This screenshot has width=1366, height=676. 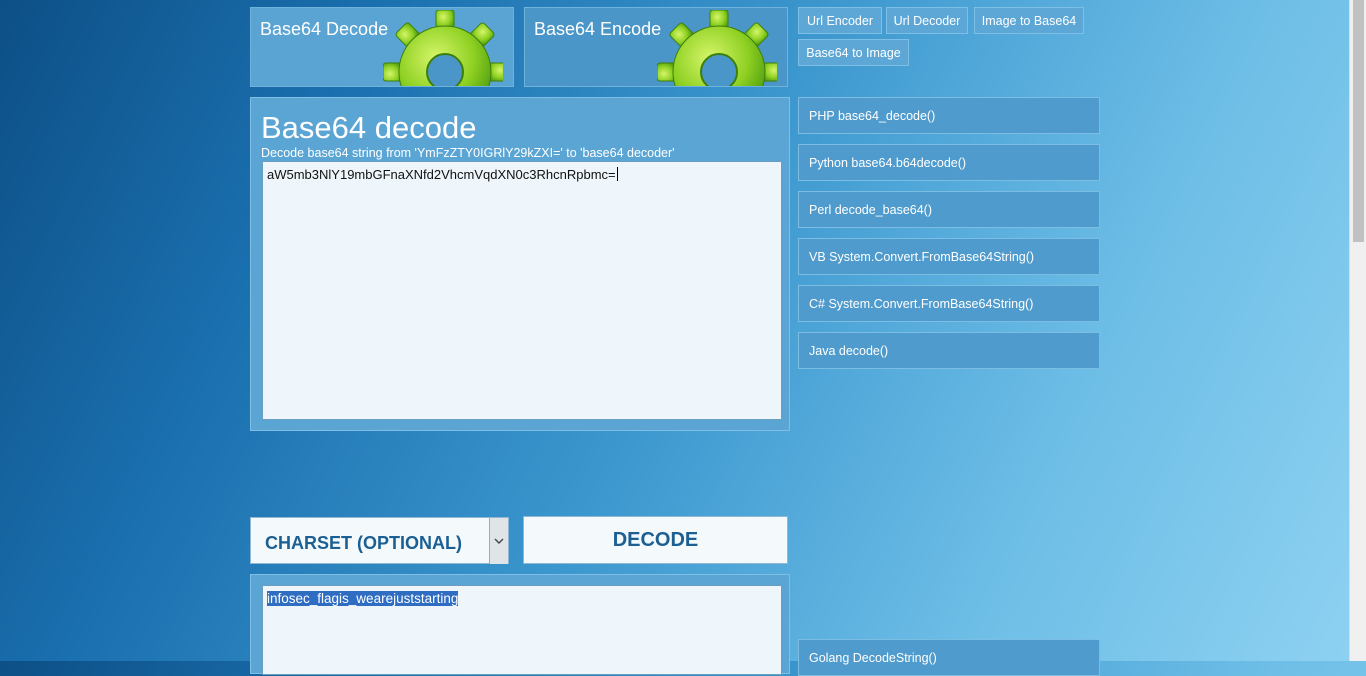 What do you see at coordinates (655, 540) in the screenshot?
I see `decode-button: DECODE` at bounding box center [655, 540].